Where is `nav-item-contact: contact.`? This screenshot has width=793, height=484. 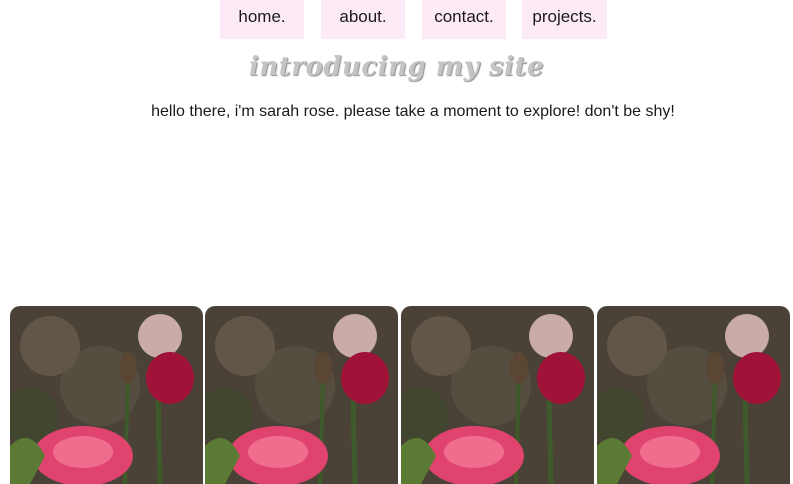 nav-item-contact: contact. is located at coordinates (464, 19).